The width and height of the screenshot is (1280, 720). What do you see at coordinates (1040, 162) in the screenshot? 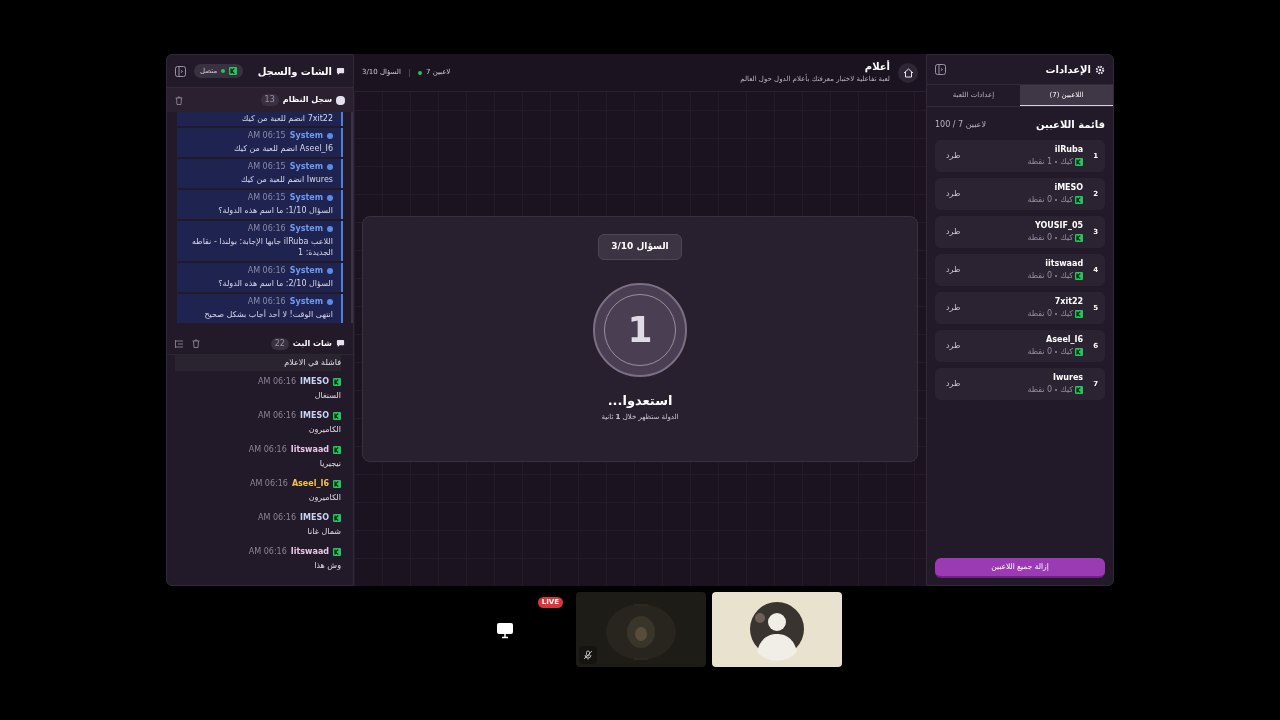
I see `player-points: 1 نقطة` at bounding box center [1040, 162].